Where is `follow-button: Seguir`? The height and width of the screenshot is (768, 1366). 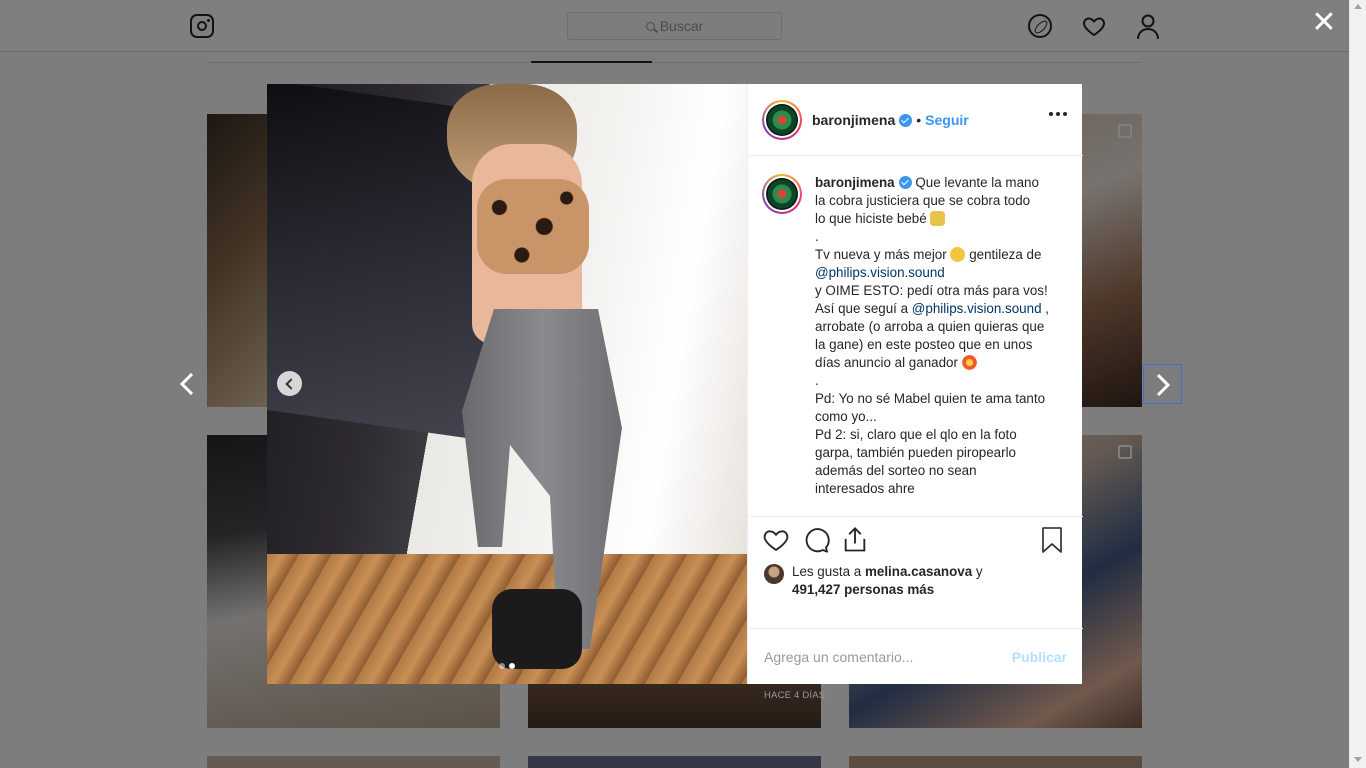 follow-button: Seguir is located at coordinates (947, 120).